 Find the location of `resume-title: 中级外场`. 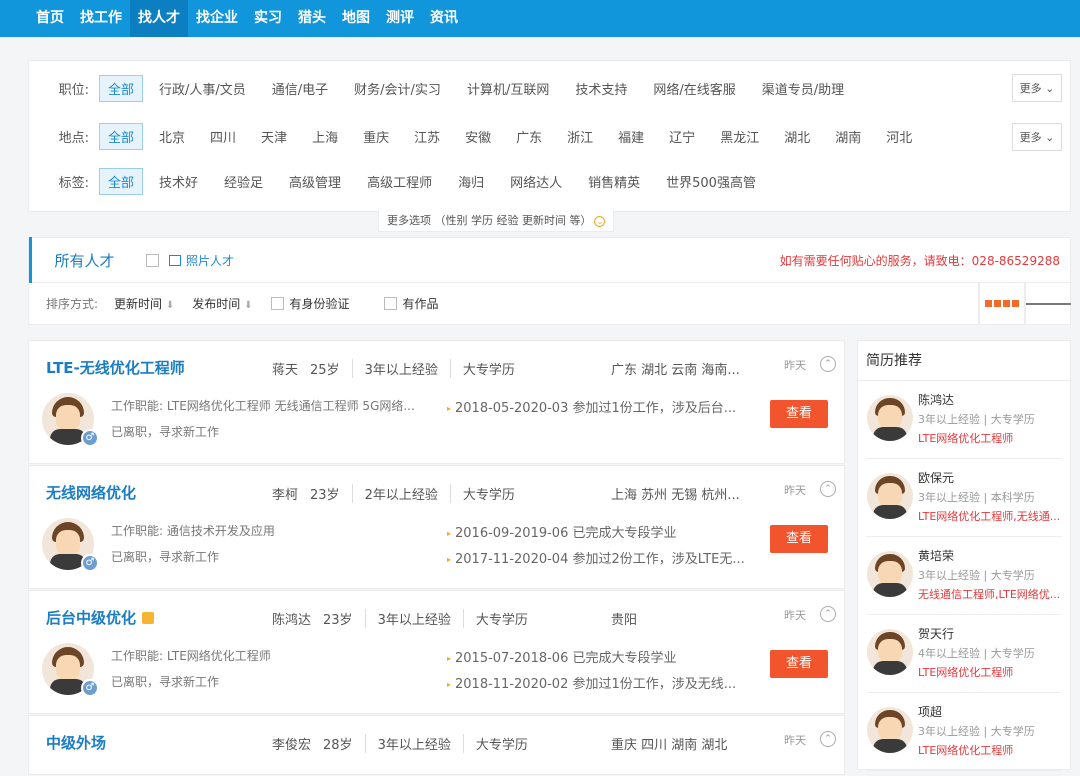

resume-title: 中级外场 is located at coordinates (76, 742).